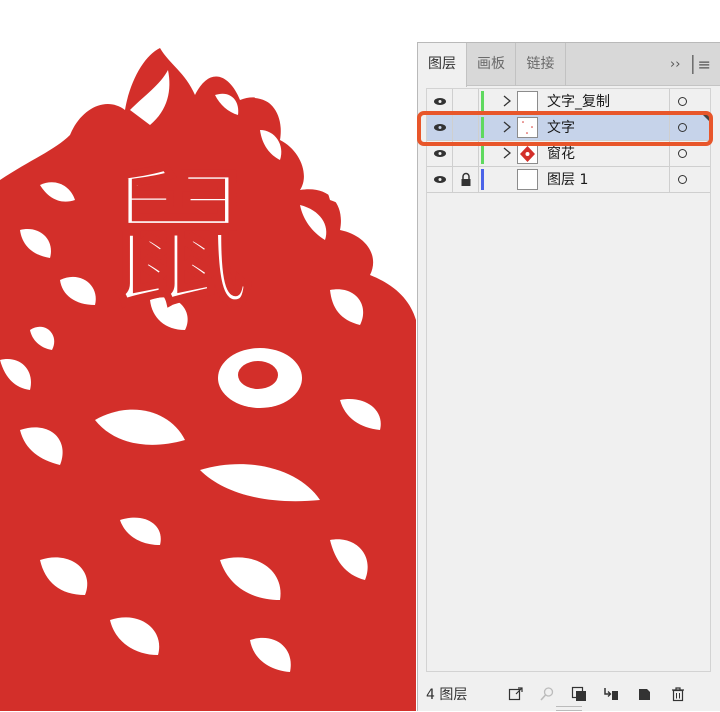  Describe the element at coordinates (645, 694) in the screenshot. I see `new-layer-icon` at that location.